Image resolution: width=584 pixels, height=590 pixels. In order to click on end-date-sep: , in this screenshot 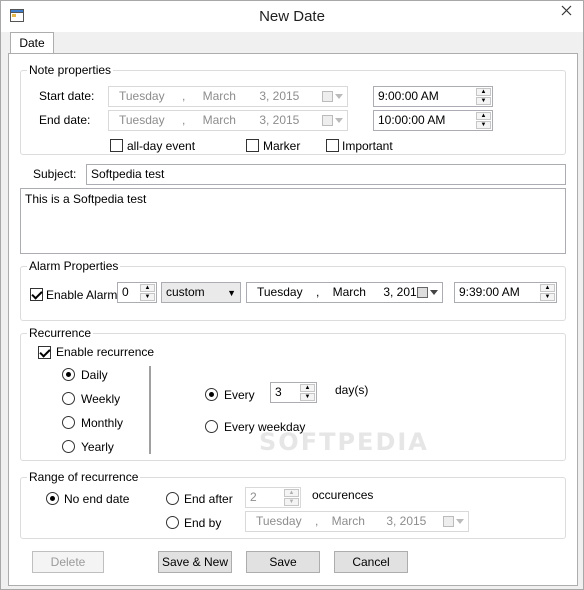, I will do `click(183, 120)`.